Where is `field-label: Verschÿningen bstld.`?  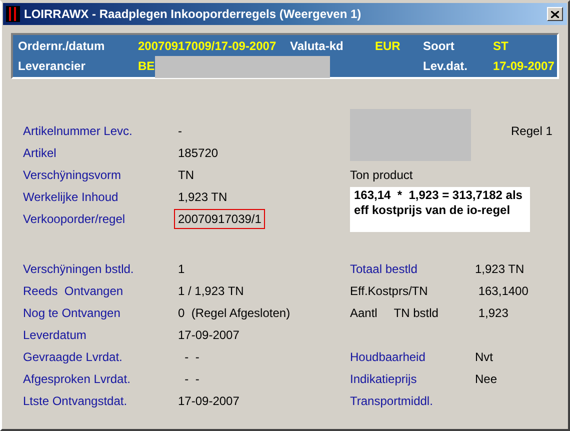
field-label: Verschÿningen bstld. is located at coordinates (79, 269).